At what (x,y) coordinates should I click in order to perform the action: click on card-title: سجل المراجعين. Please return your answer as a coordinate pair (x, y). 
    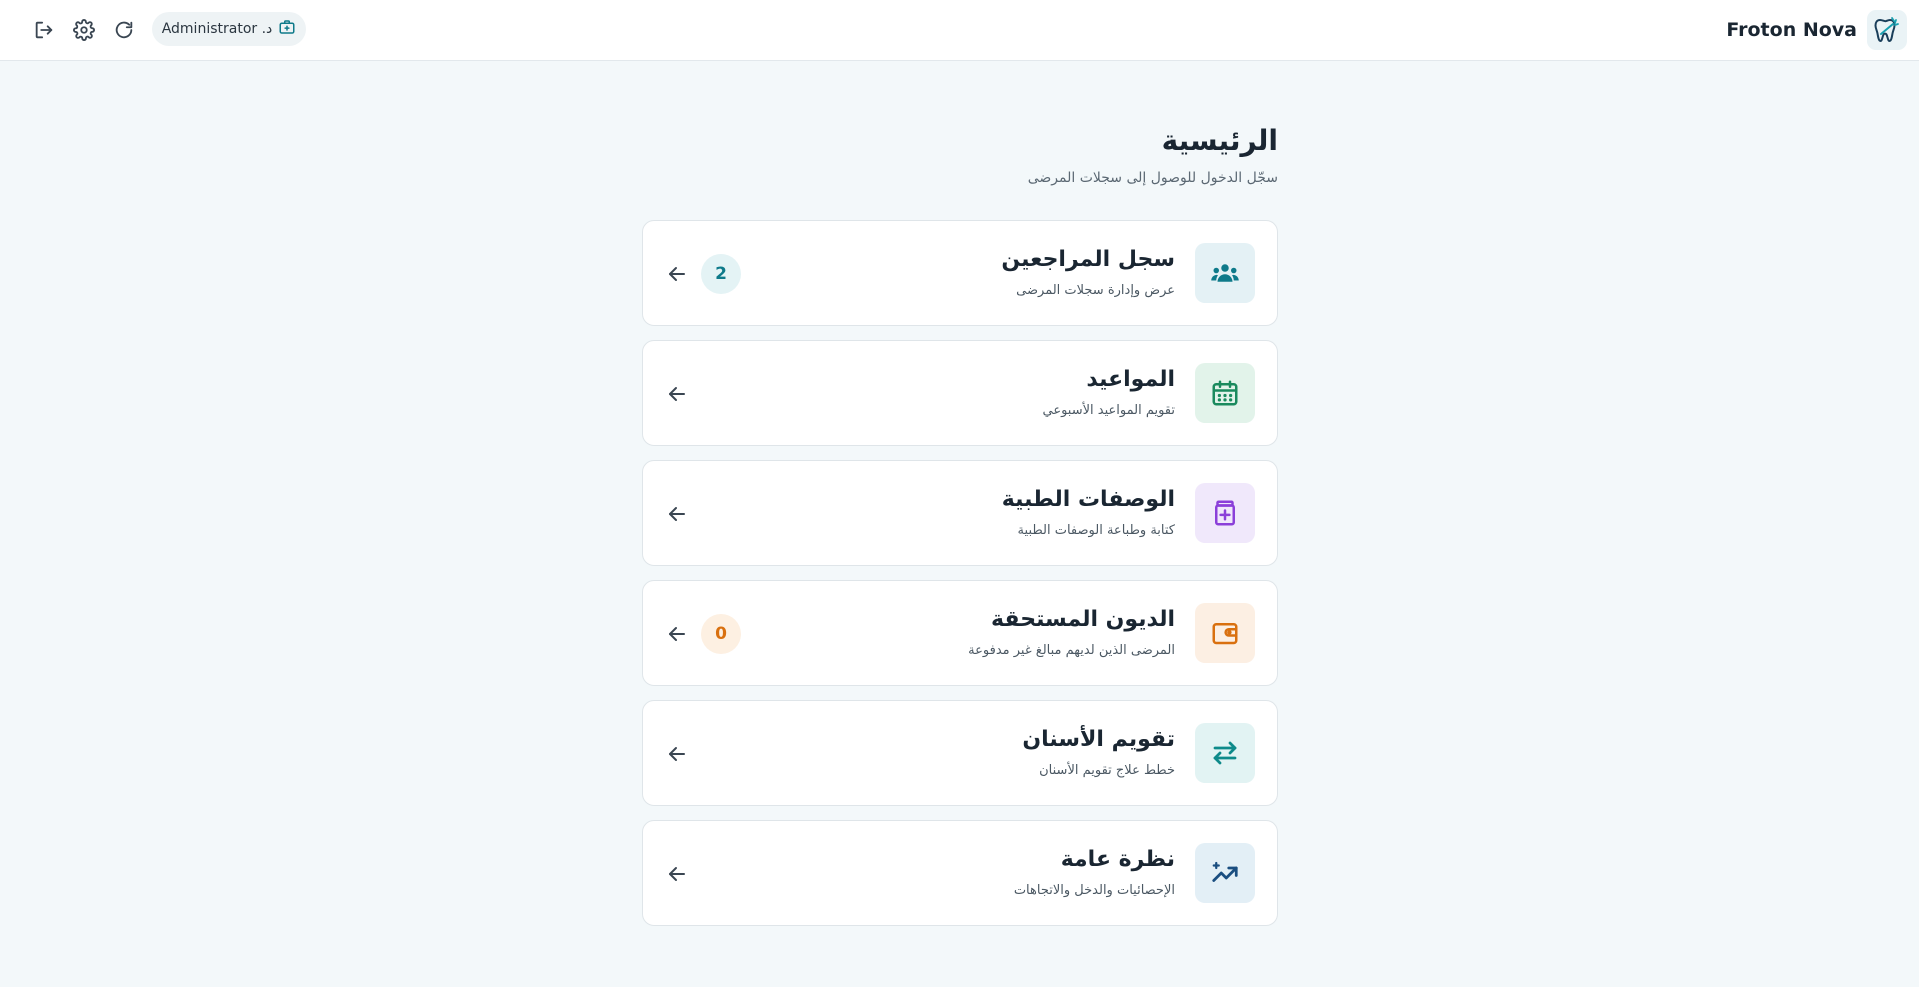
    Looking at the image, I should click on (1088, 259).